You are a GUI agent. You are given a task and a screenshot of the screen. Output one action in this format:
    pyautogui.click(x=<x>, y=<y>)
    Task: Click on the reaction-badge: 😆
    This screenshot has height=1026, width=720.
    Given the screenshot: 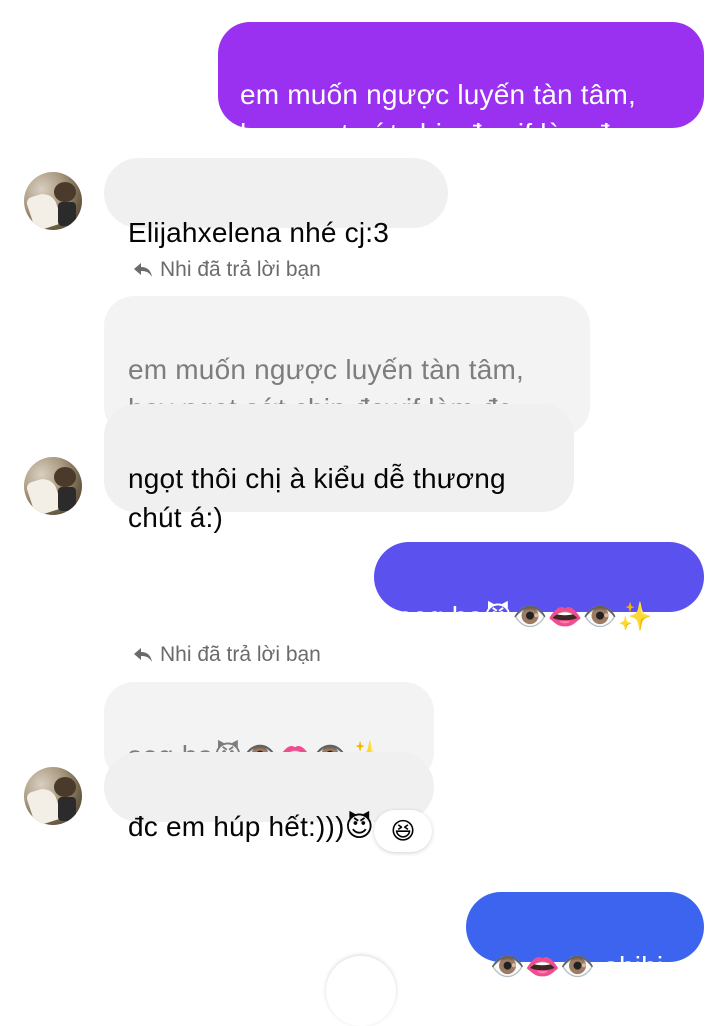 What is the action you would take?
    pyautogui.click(x=403, y=831)
    